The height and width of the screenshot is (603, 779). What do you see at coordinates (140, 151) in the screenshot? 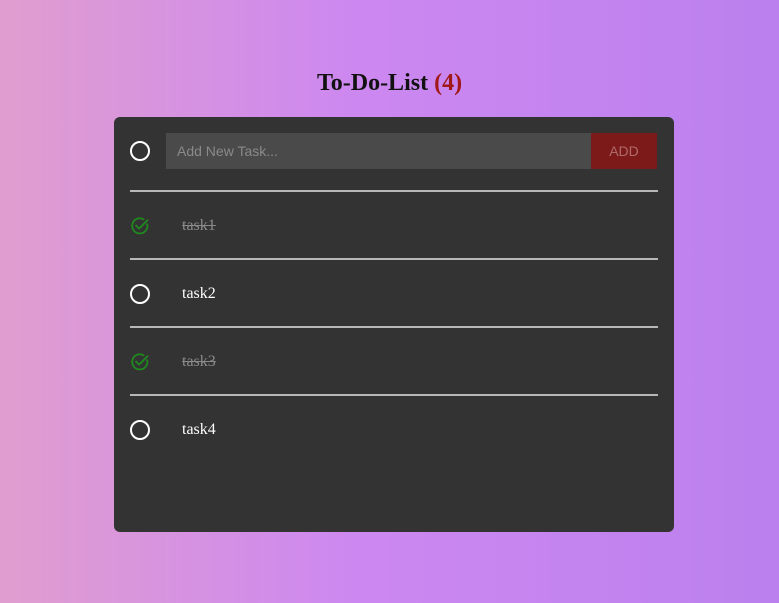
I see `toggle-all-circle-icon` at bounding box center [140, 151].